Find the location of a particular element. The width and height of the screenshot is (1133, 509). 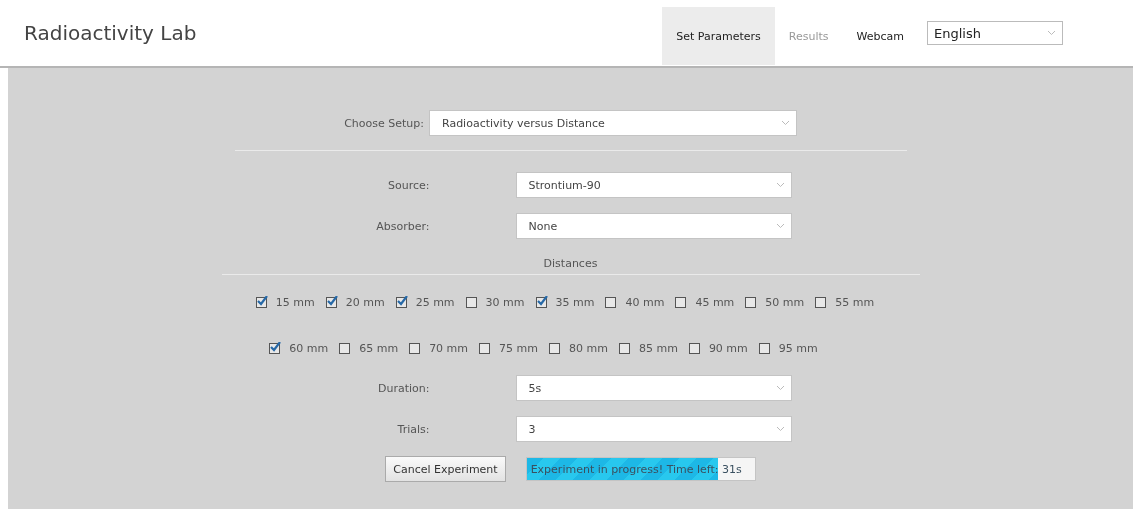

nav-tab: Webcam is located at coordinates (880, 36).